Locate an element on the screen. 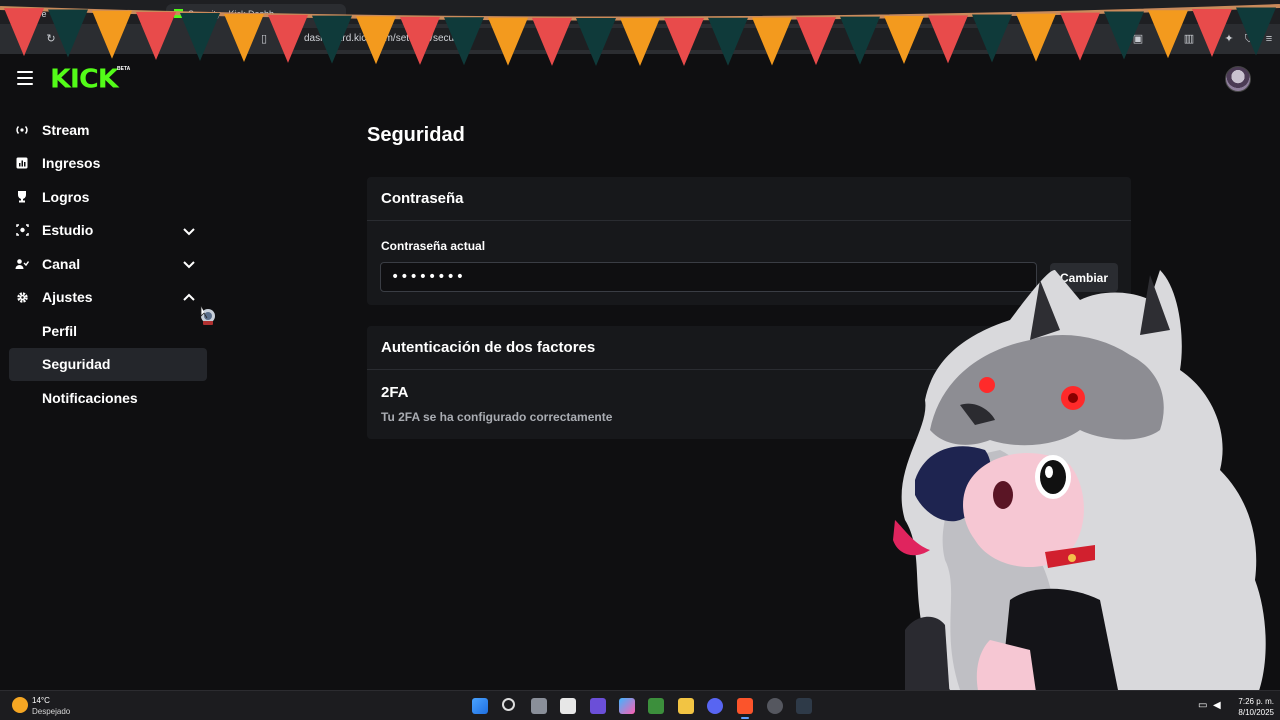  sidebar-item-label: Ajustes is located at coordinates (67, 297).